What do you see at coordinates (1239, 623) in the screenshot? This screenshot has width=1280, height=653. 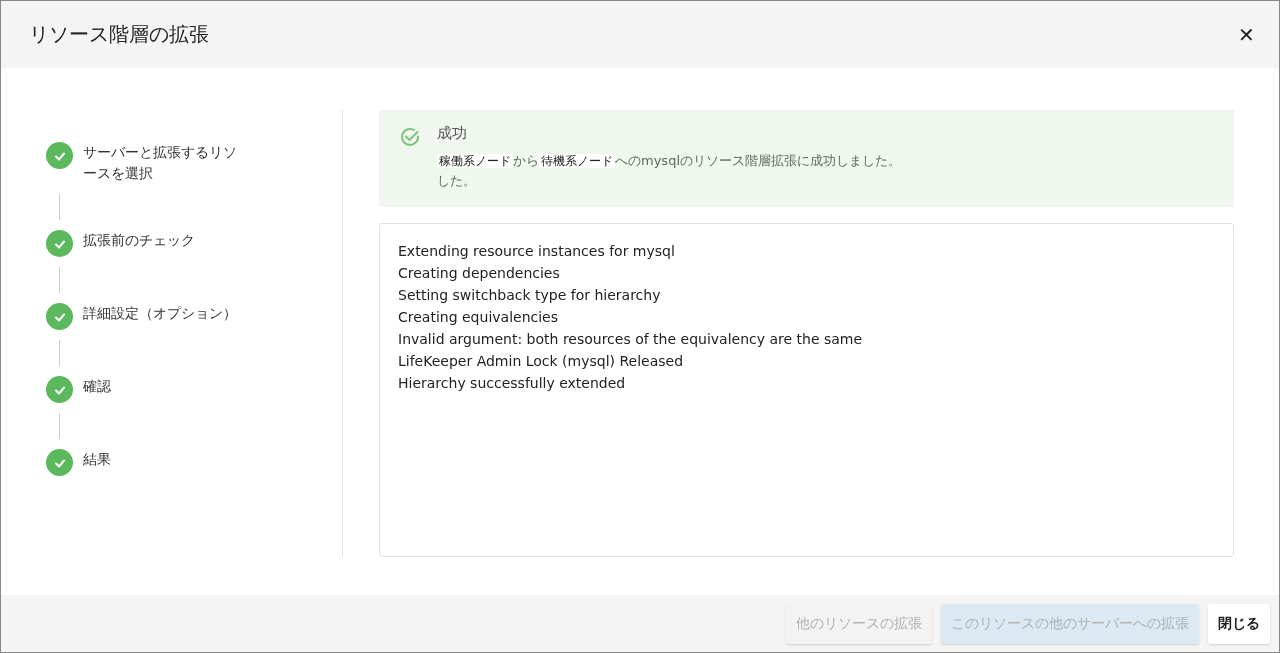 I see `action-button: 閉じる` at bounding box center [1239, 623].